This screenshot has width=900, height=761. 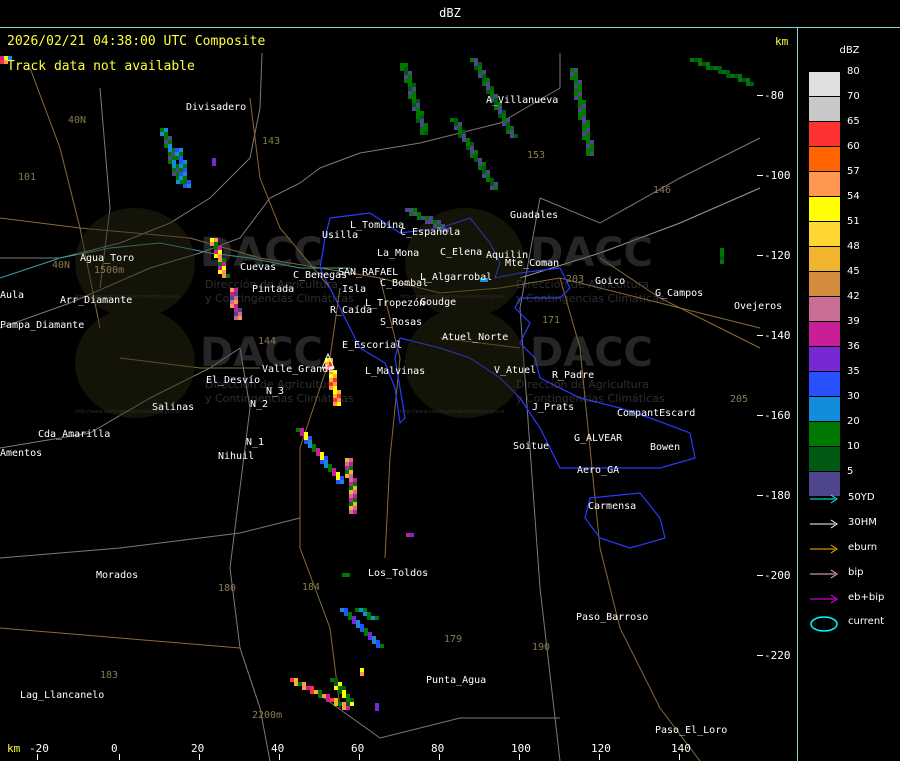 I want to click on legend-label-65: 65, so click(x=853, y=121).